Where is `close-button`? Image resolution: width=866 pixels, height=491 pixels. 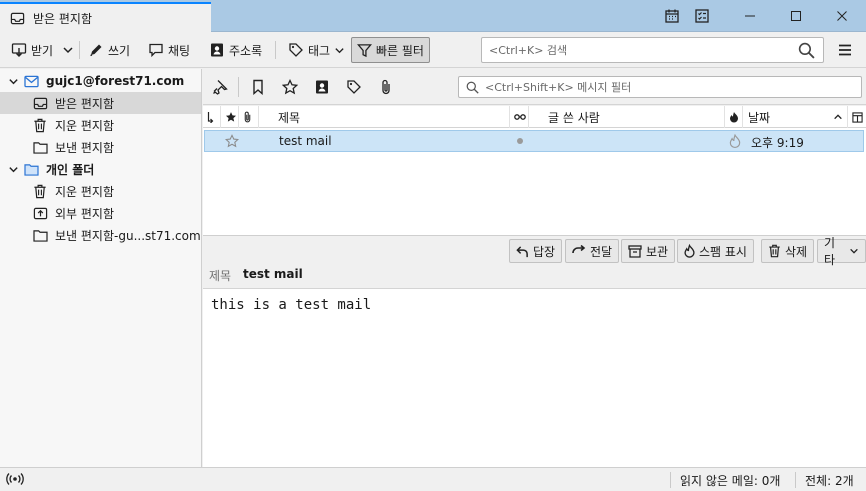 close-button is located at coordinates (842, 16).